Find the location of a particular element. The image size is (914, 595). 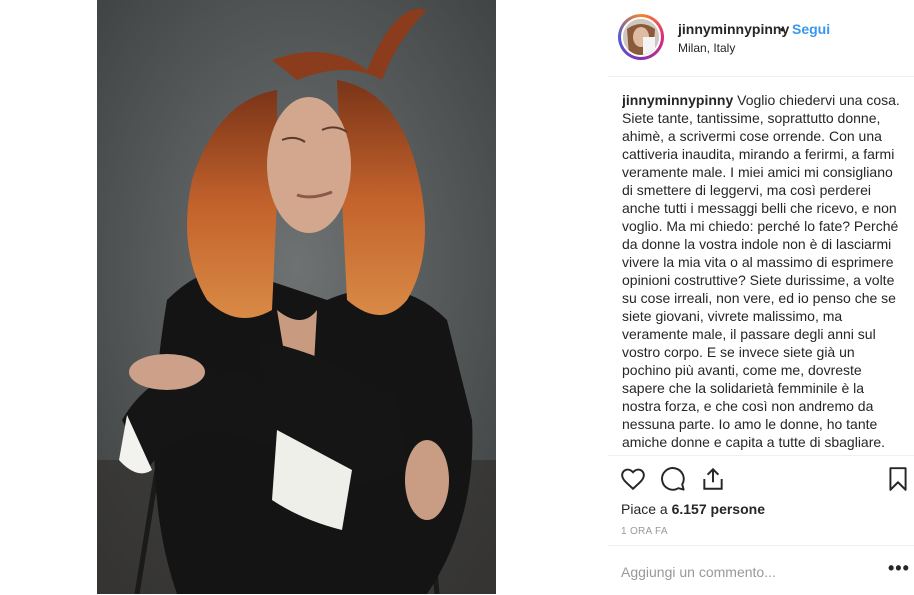

post-header: jinnyminnypinny • Segui Milan, Italy is located at coordinates (761, 38).